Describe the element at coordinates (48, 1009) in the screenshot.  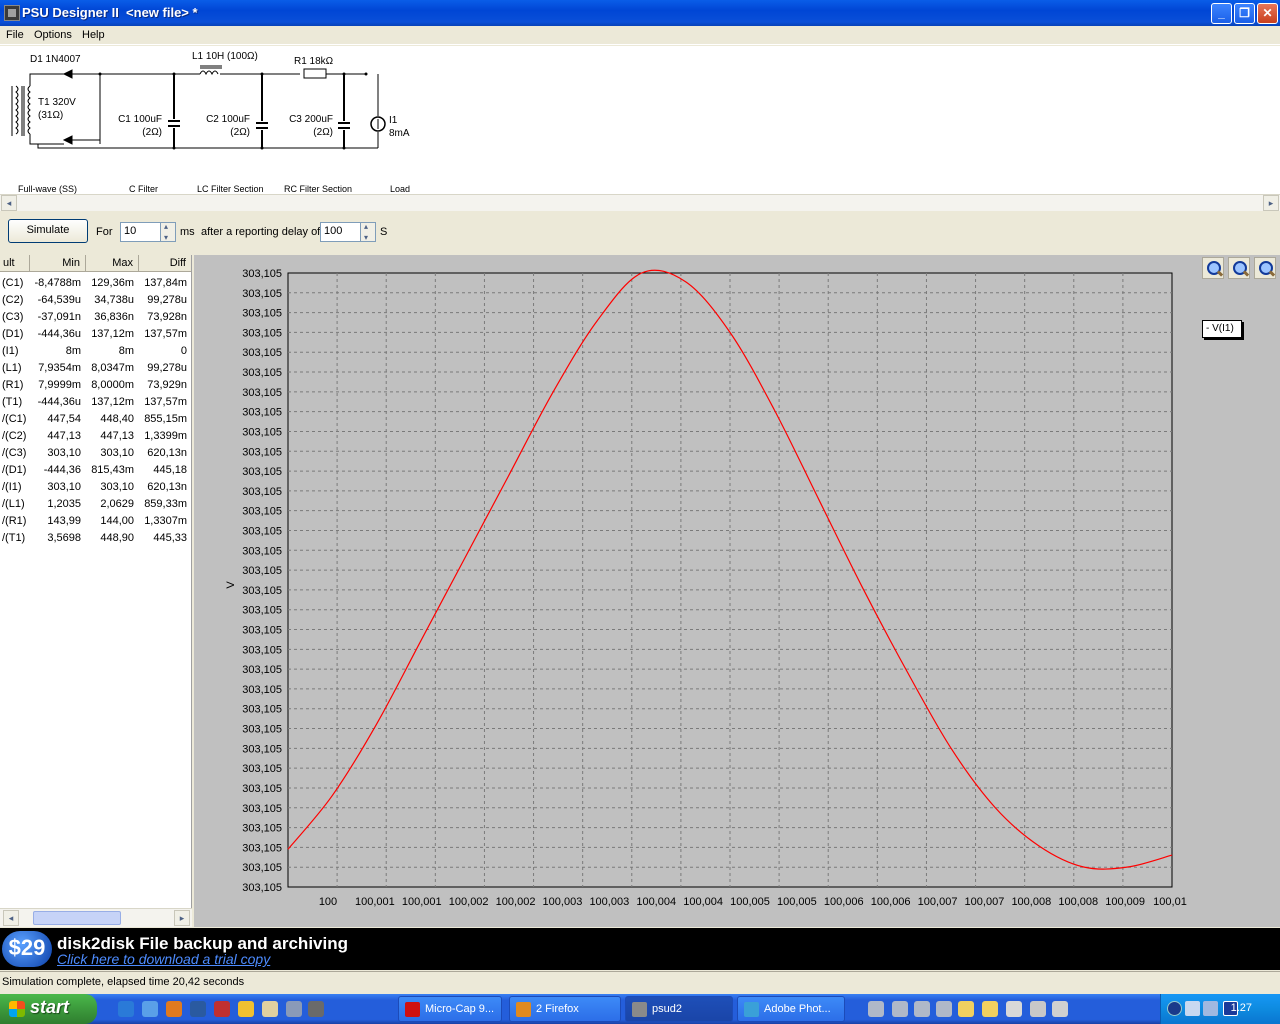
I see `start-button: start` at that location.